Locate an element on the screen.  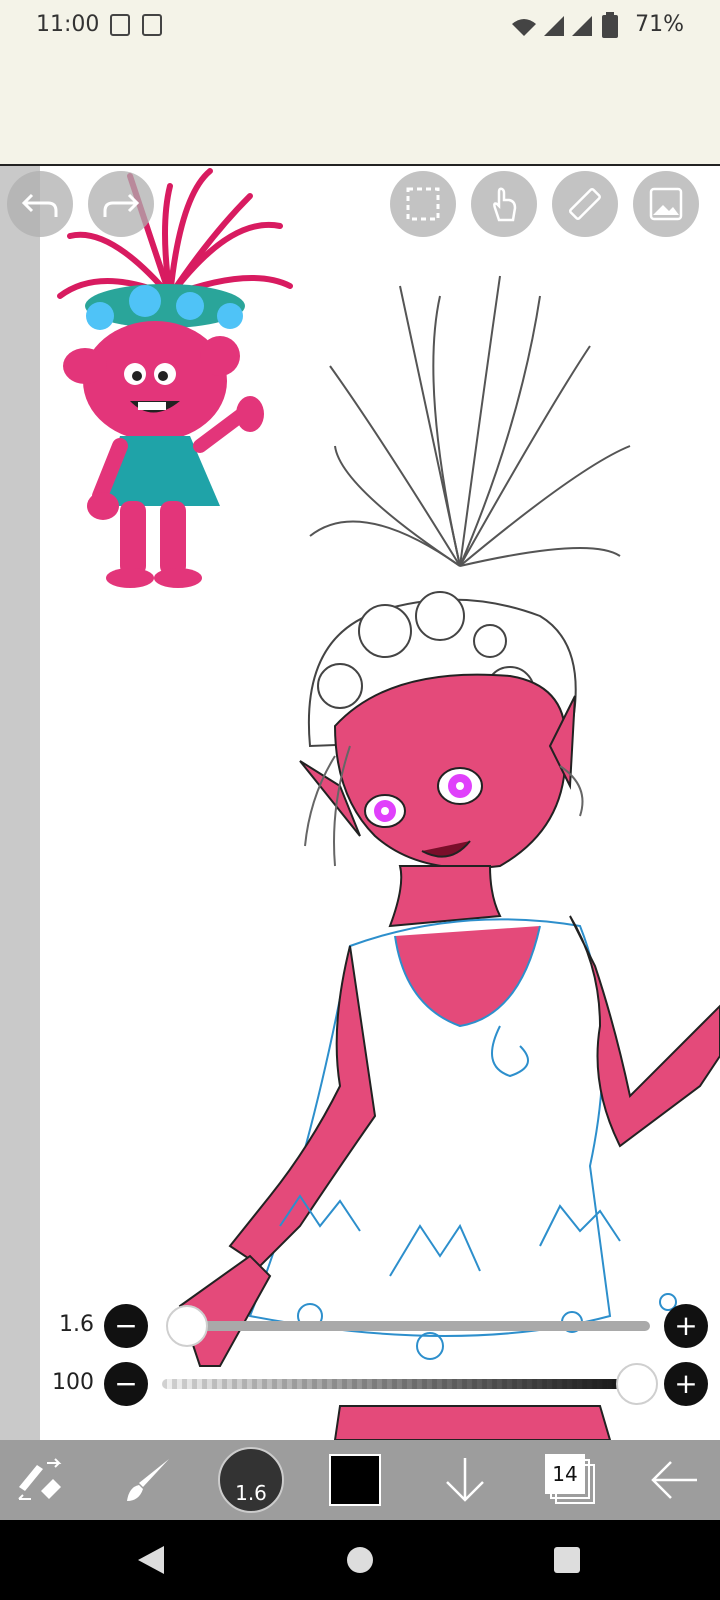
bottom-toolbar: 1.6 14 is located at coordinates (360, 1480).